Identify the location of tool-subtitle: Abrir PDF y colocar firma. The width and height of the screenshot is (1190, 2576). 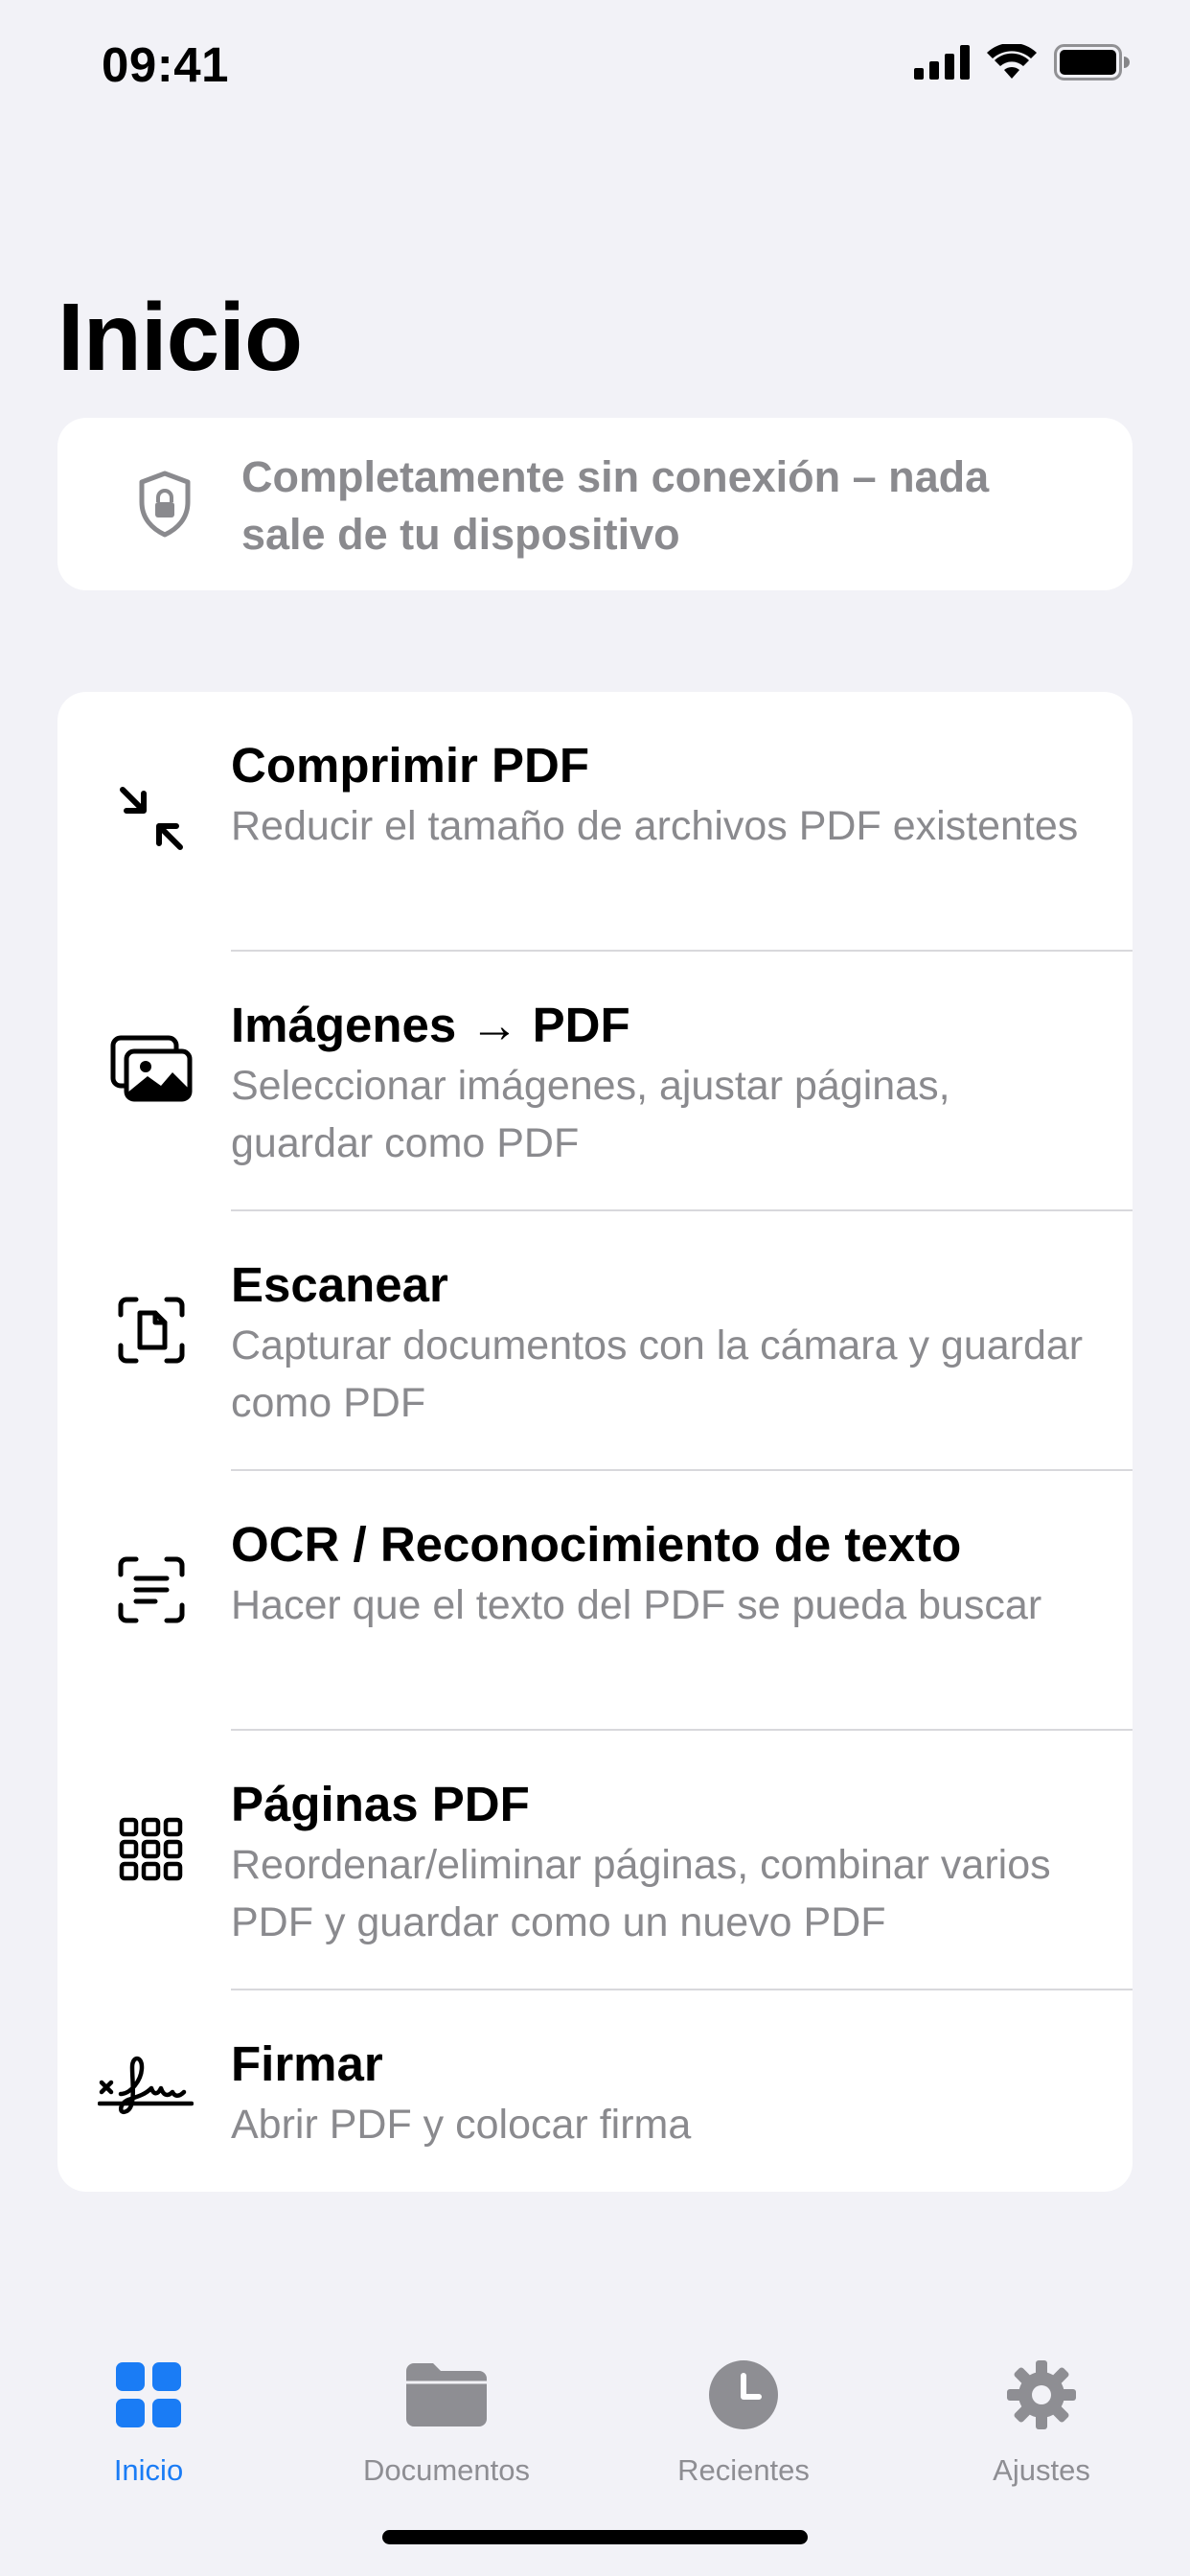
(461, 2125).